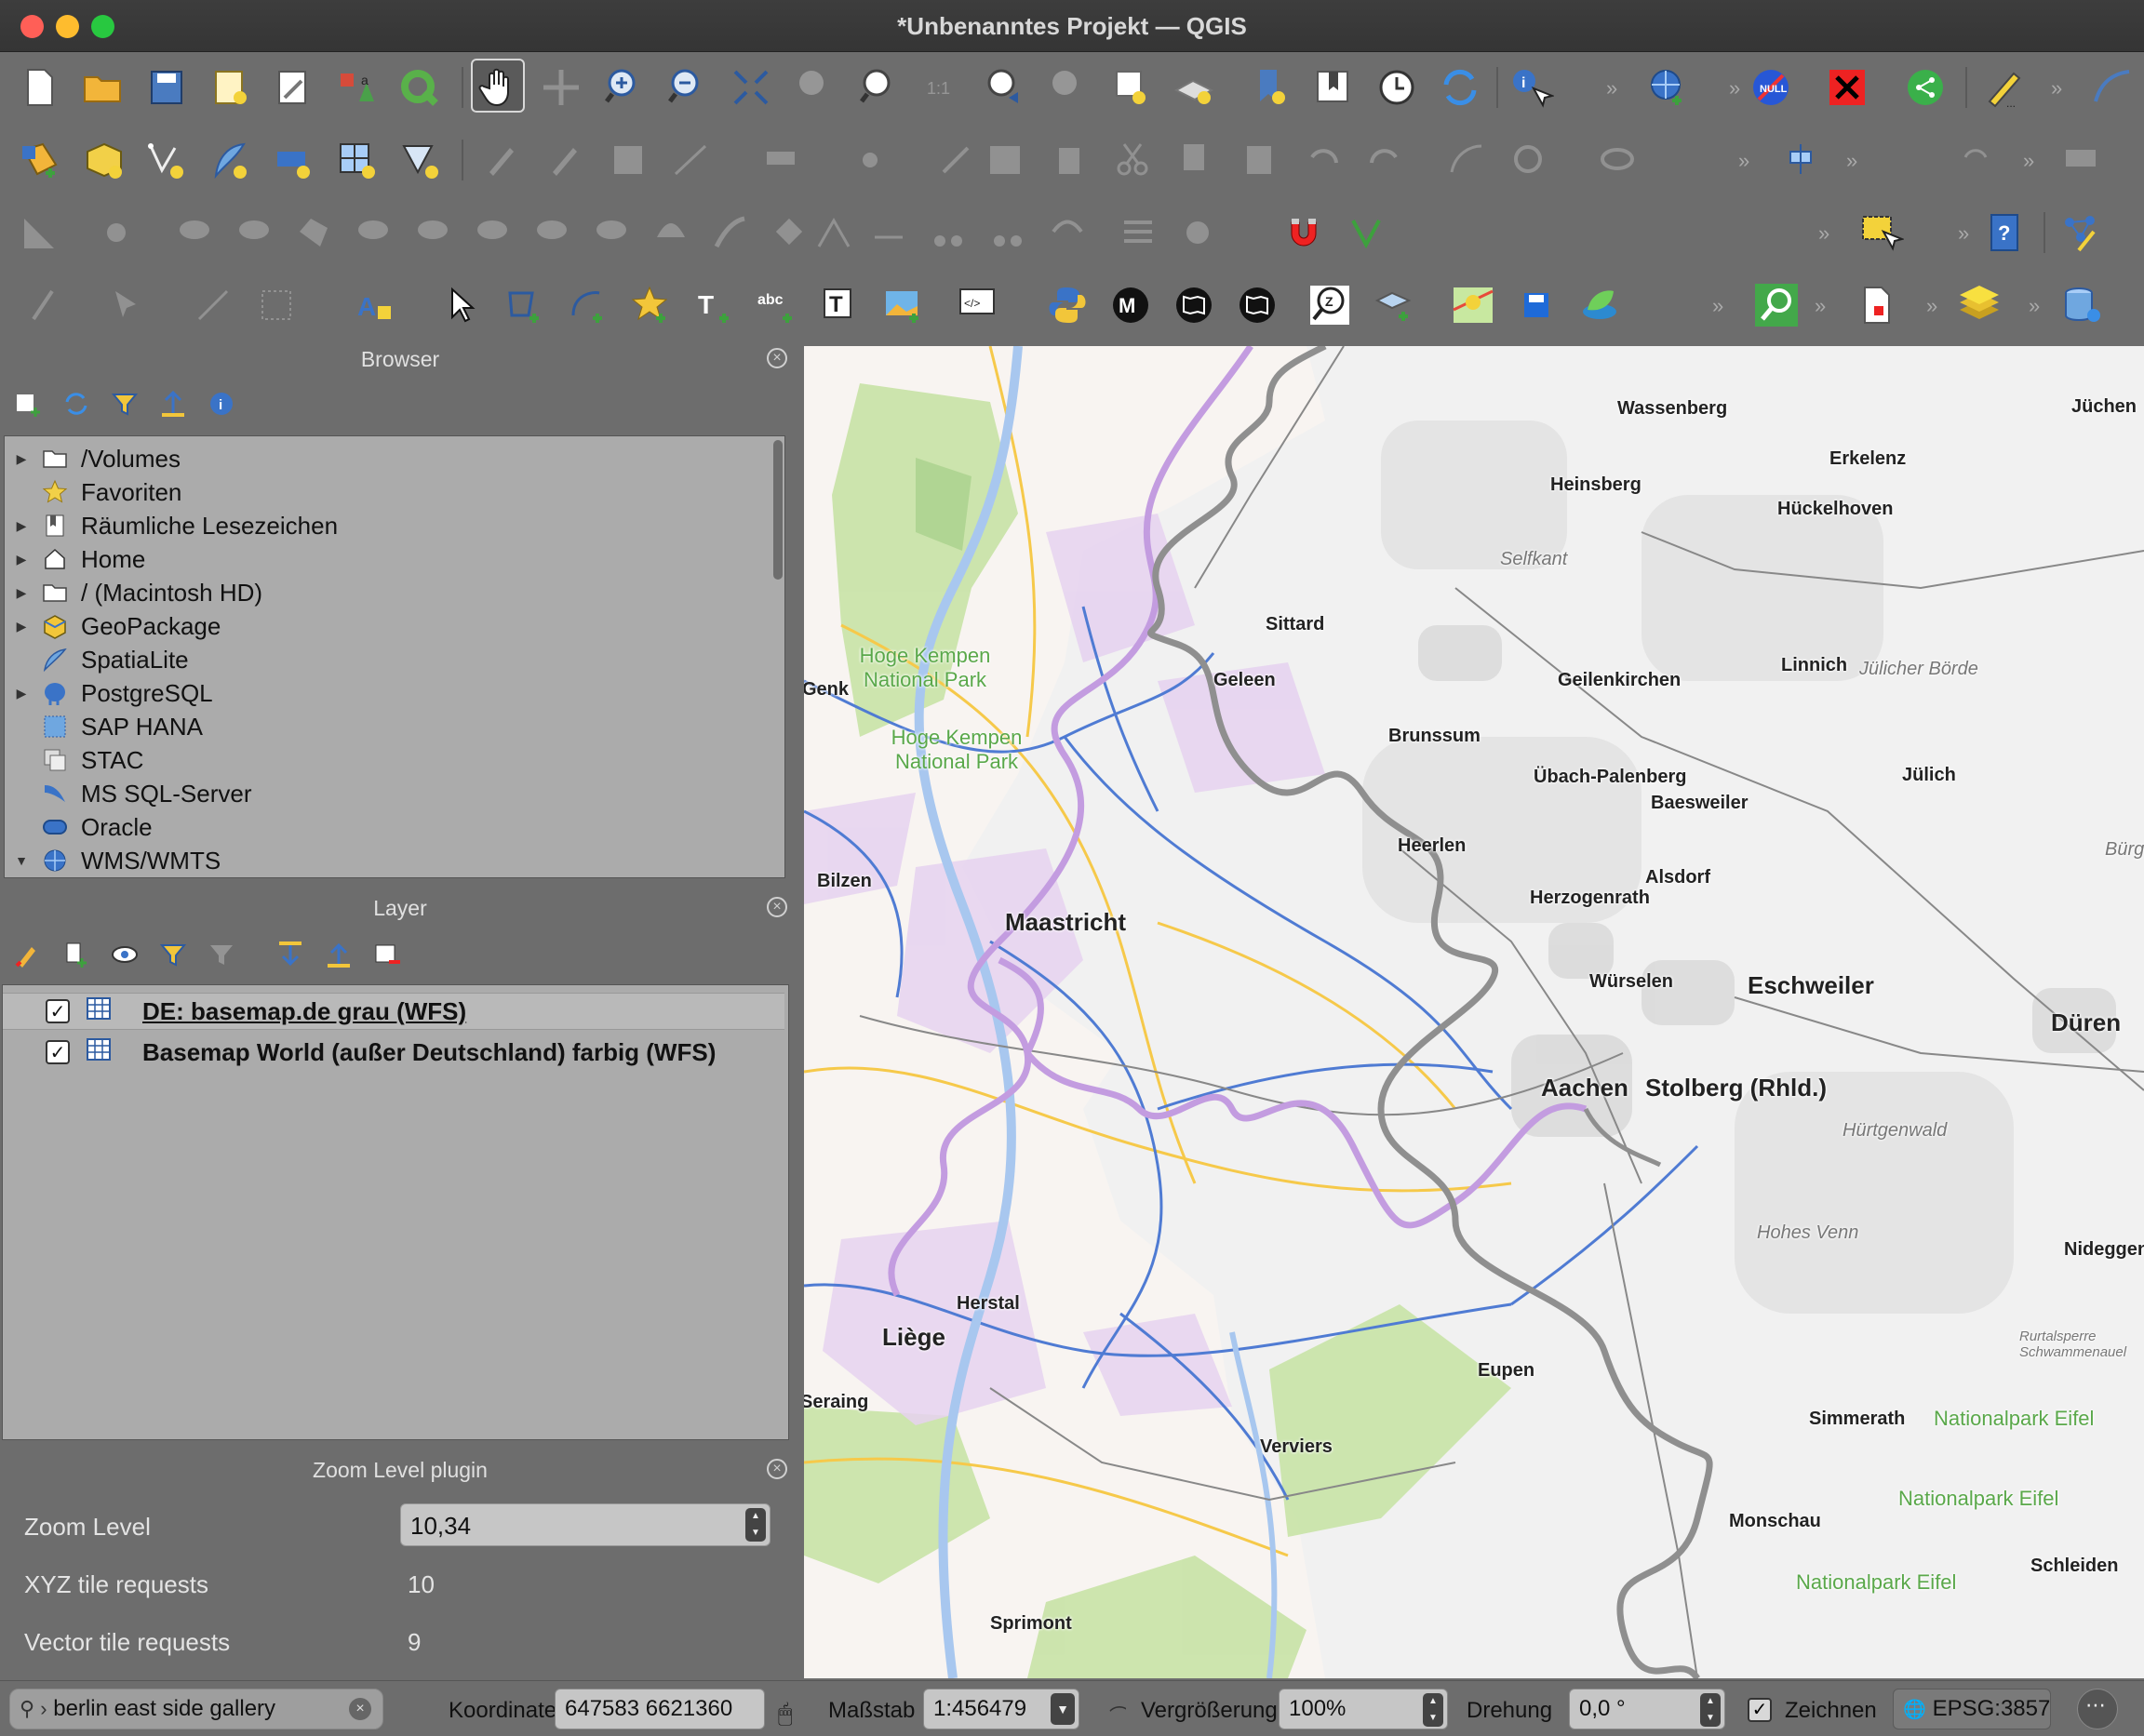 This screenshot has height=1736, width=2144. I want to click on temporal-controller-button, so click(1397, 87).